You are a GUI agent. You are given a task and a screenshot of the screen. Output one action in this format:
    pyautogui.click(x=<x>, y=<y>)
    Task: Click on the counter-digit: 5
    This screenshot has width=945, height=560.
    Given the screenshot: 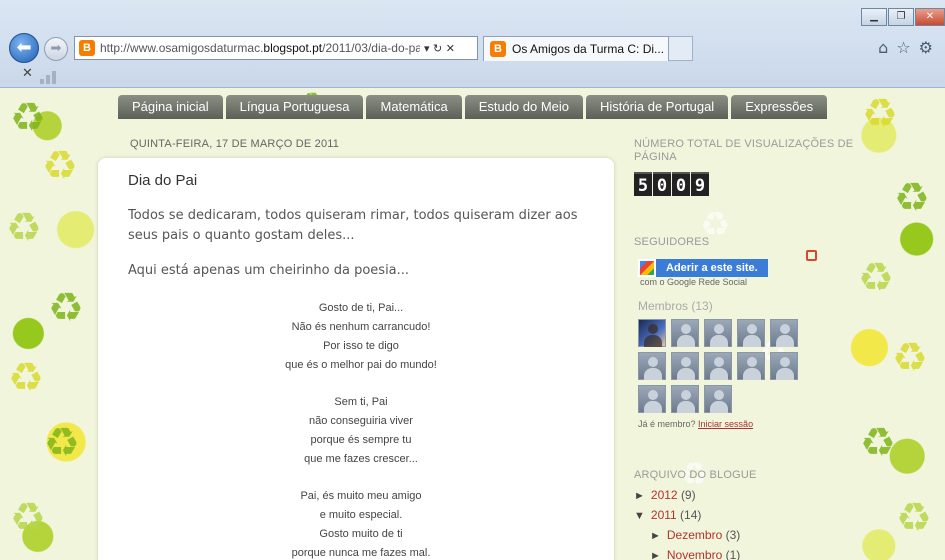 What is the action you would take?
    pyautogui.click(x=643, y=184)
    